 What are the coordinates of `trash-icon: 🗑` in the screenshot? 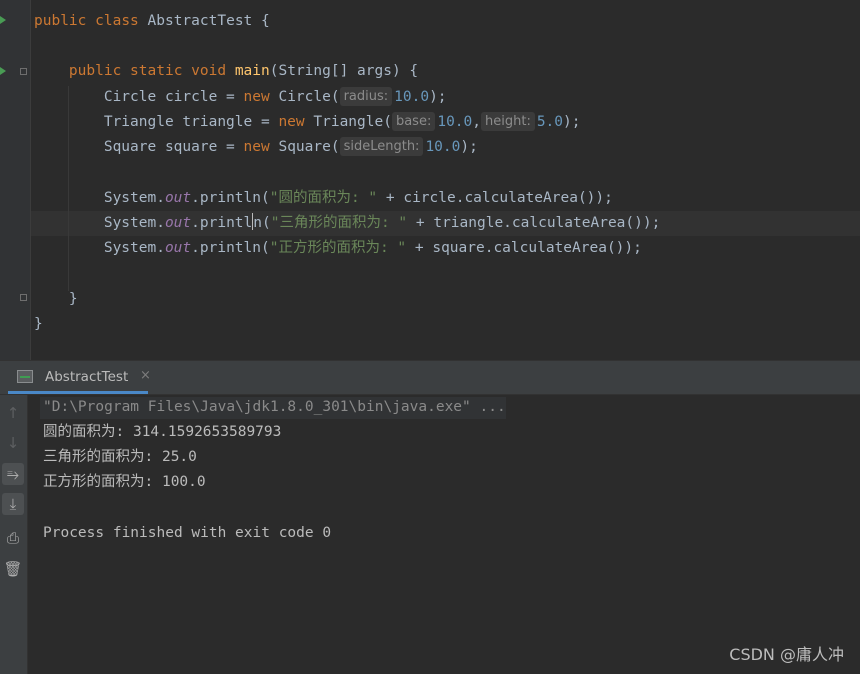 It's located at (13, 569).